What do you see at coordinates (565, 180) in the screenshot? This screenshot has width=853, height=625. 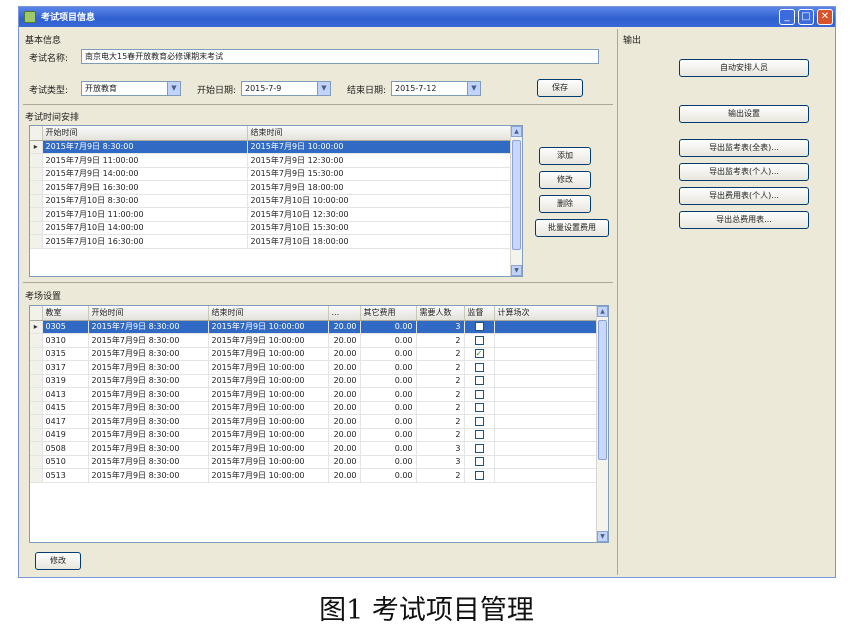 I see `edit-time-button: 修改` at bounding box center [565, 180].